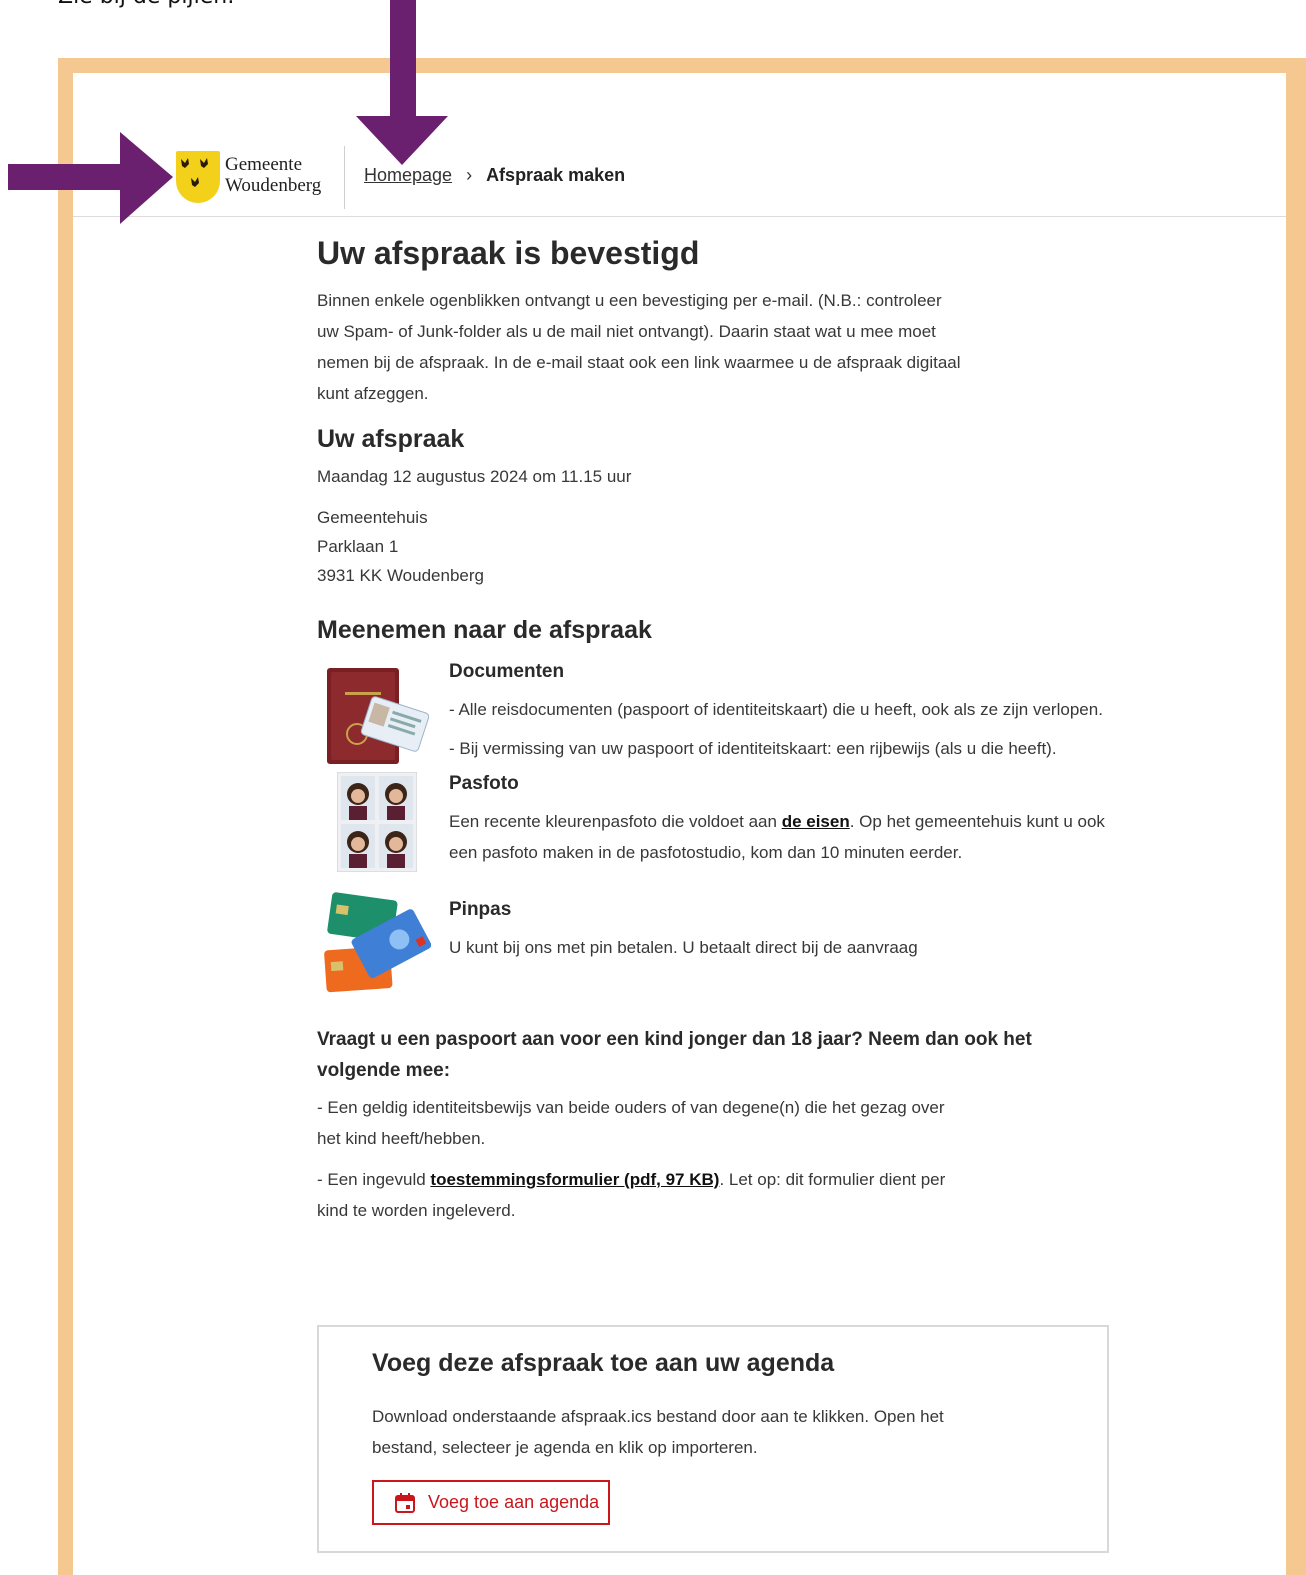 This screenshot has width=1306, height=1575. What do you see at coordinates (574, 1179) in the screenshot?
I see `toestemmingsformulier-link: toestemmingsformulier (pdf, 97 KB)` at bounding box center [574, 1179].